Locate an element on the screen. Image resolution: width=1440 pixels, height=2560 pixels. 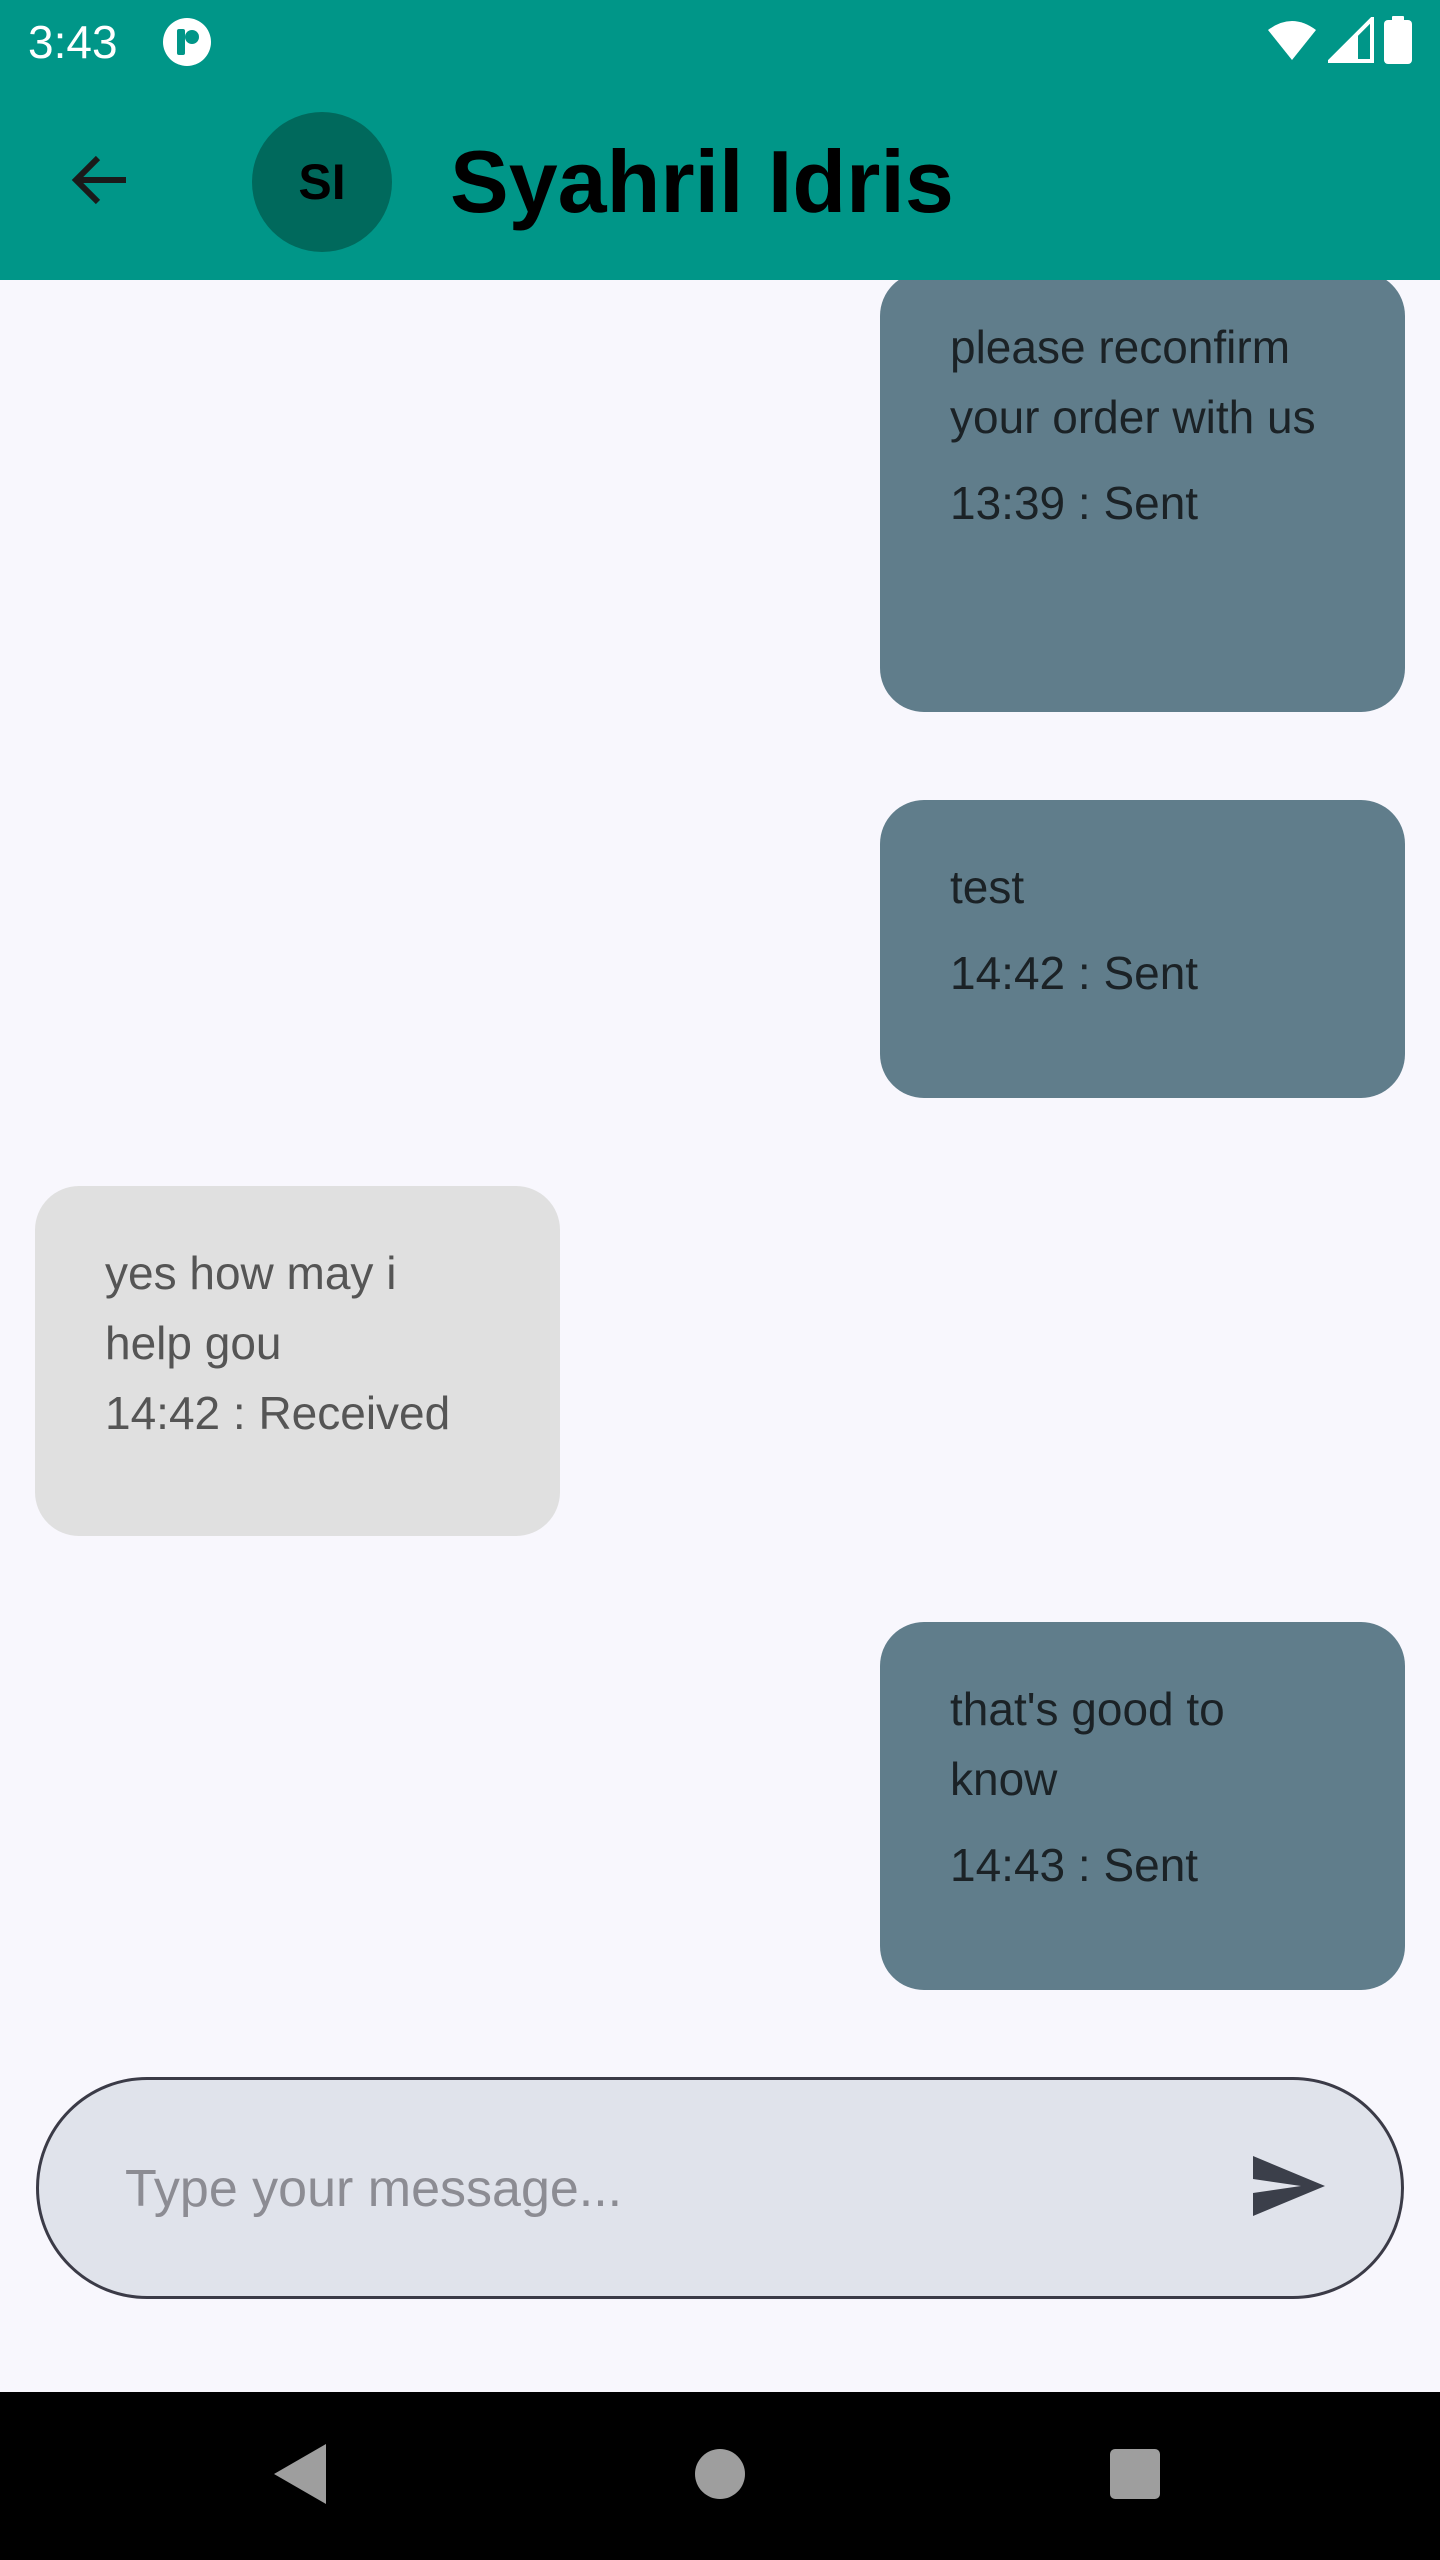
recents-square-icon is located at coordinates (1135, 2476).